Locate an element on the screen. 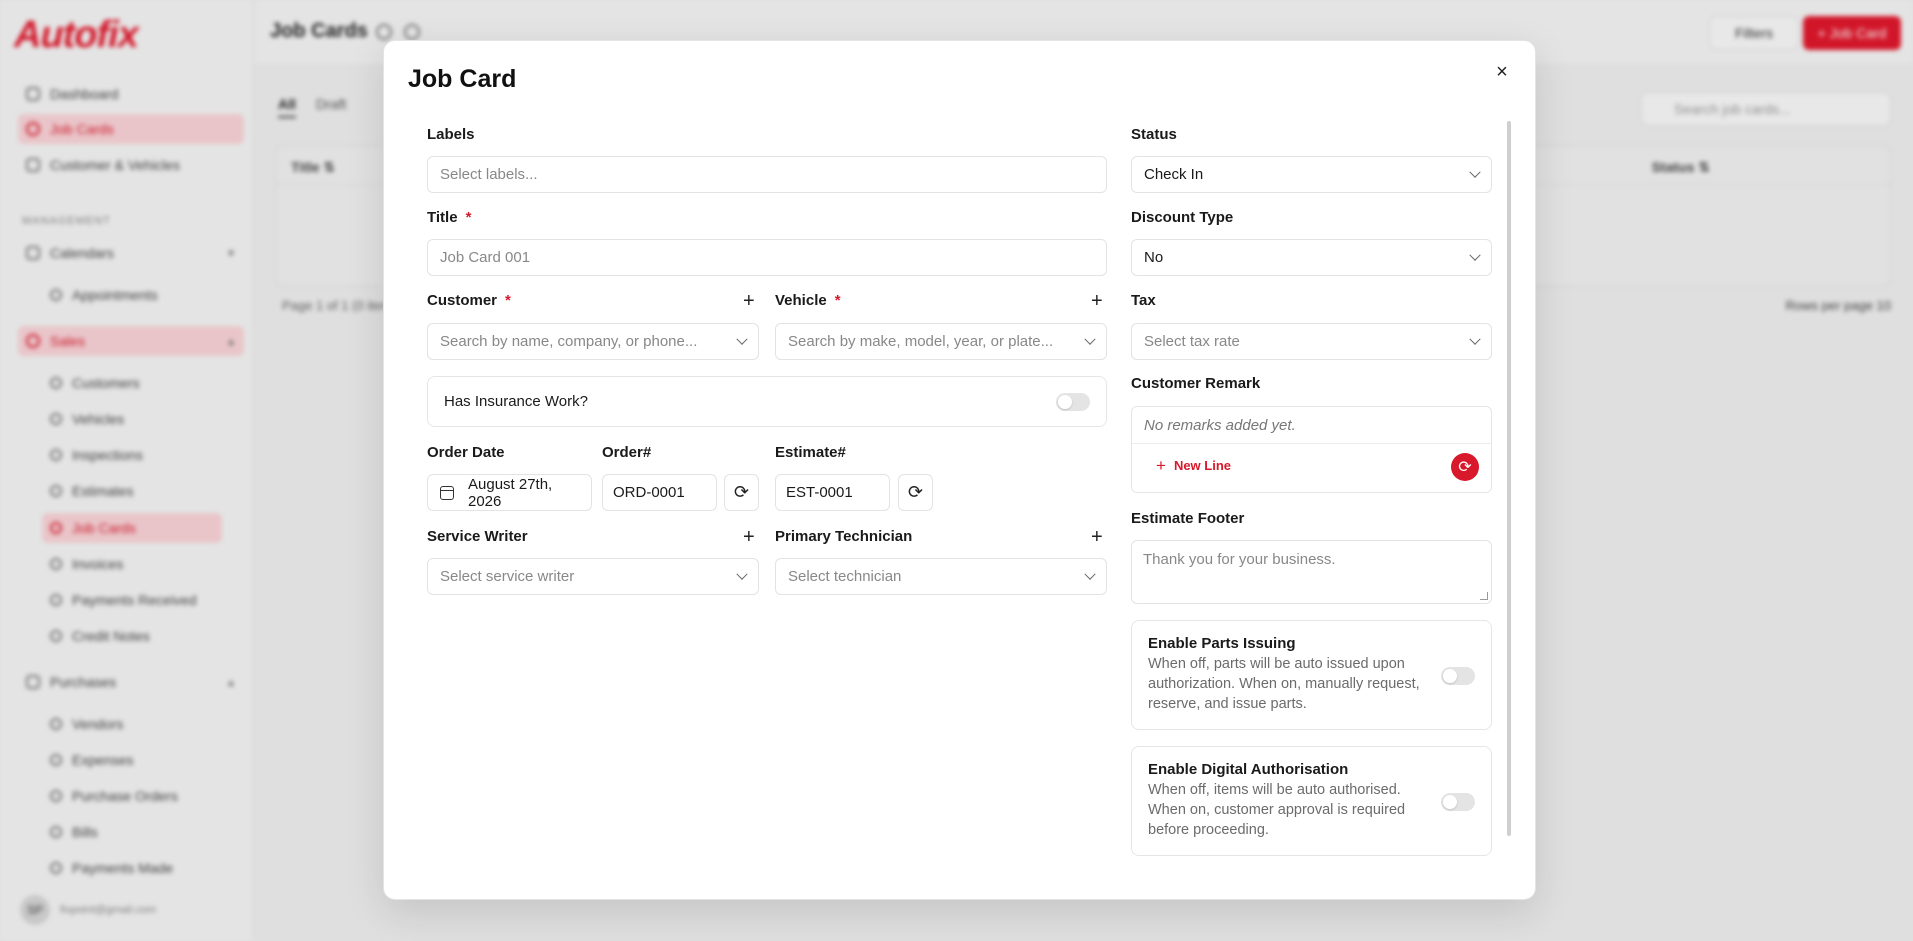 The height and width of the screenshot is (941, 1913). discount-type-label: Discount Type is located at coordinates (1182, 217).